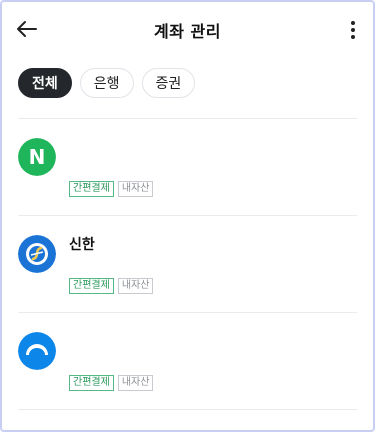 This screenshot has height=432, width=375. Describe the element at coordinates (168, 83) in the screenshot. I see `chip-securities: 증권` at that location.